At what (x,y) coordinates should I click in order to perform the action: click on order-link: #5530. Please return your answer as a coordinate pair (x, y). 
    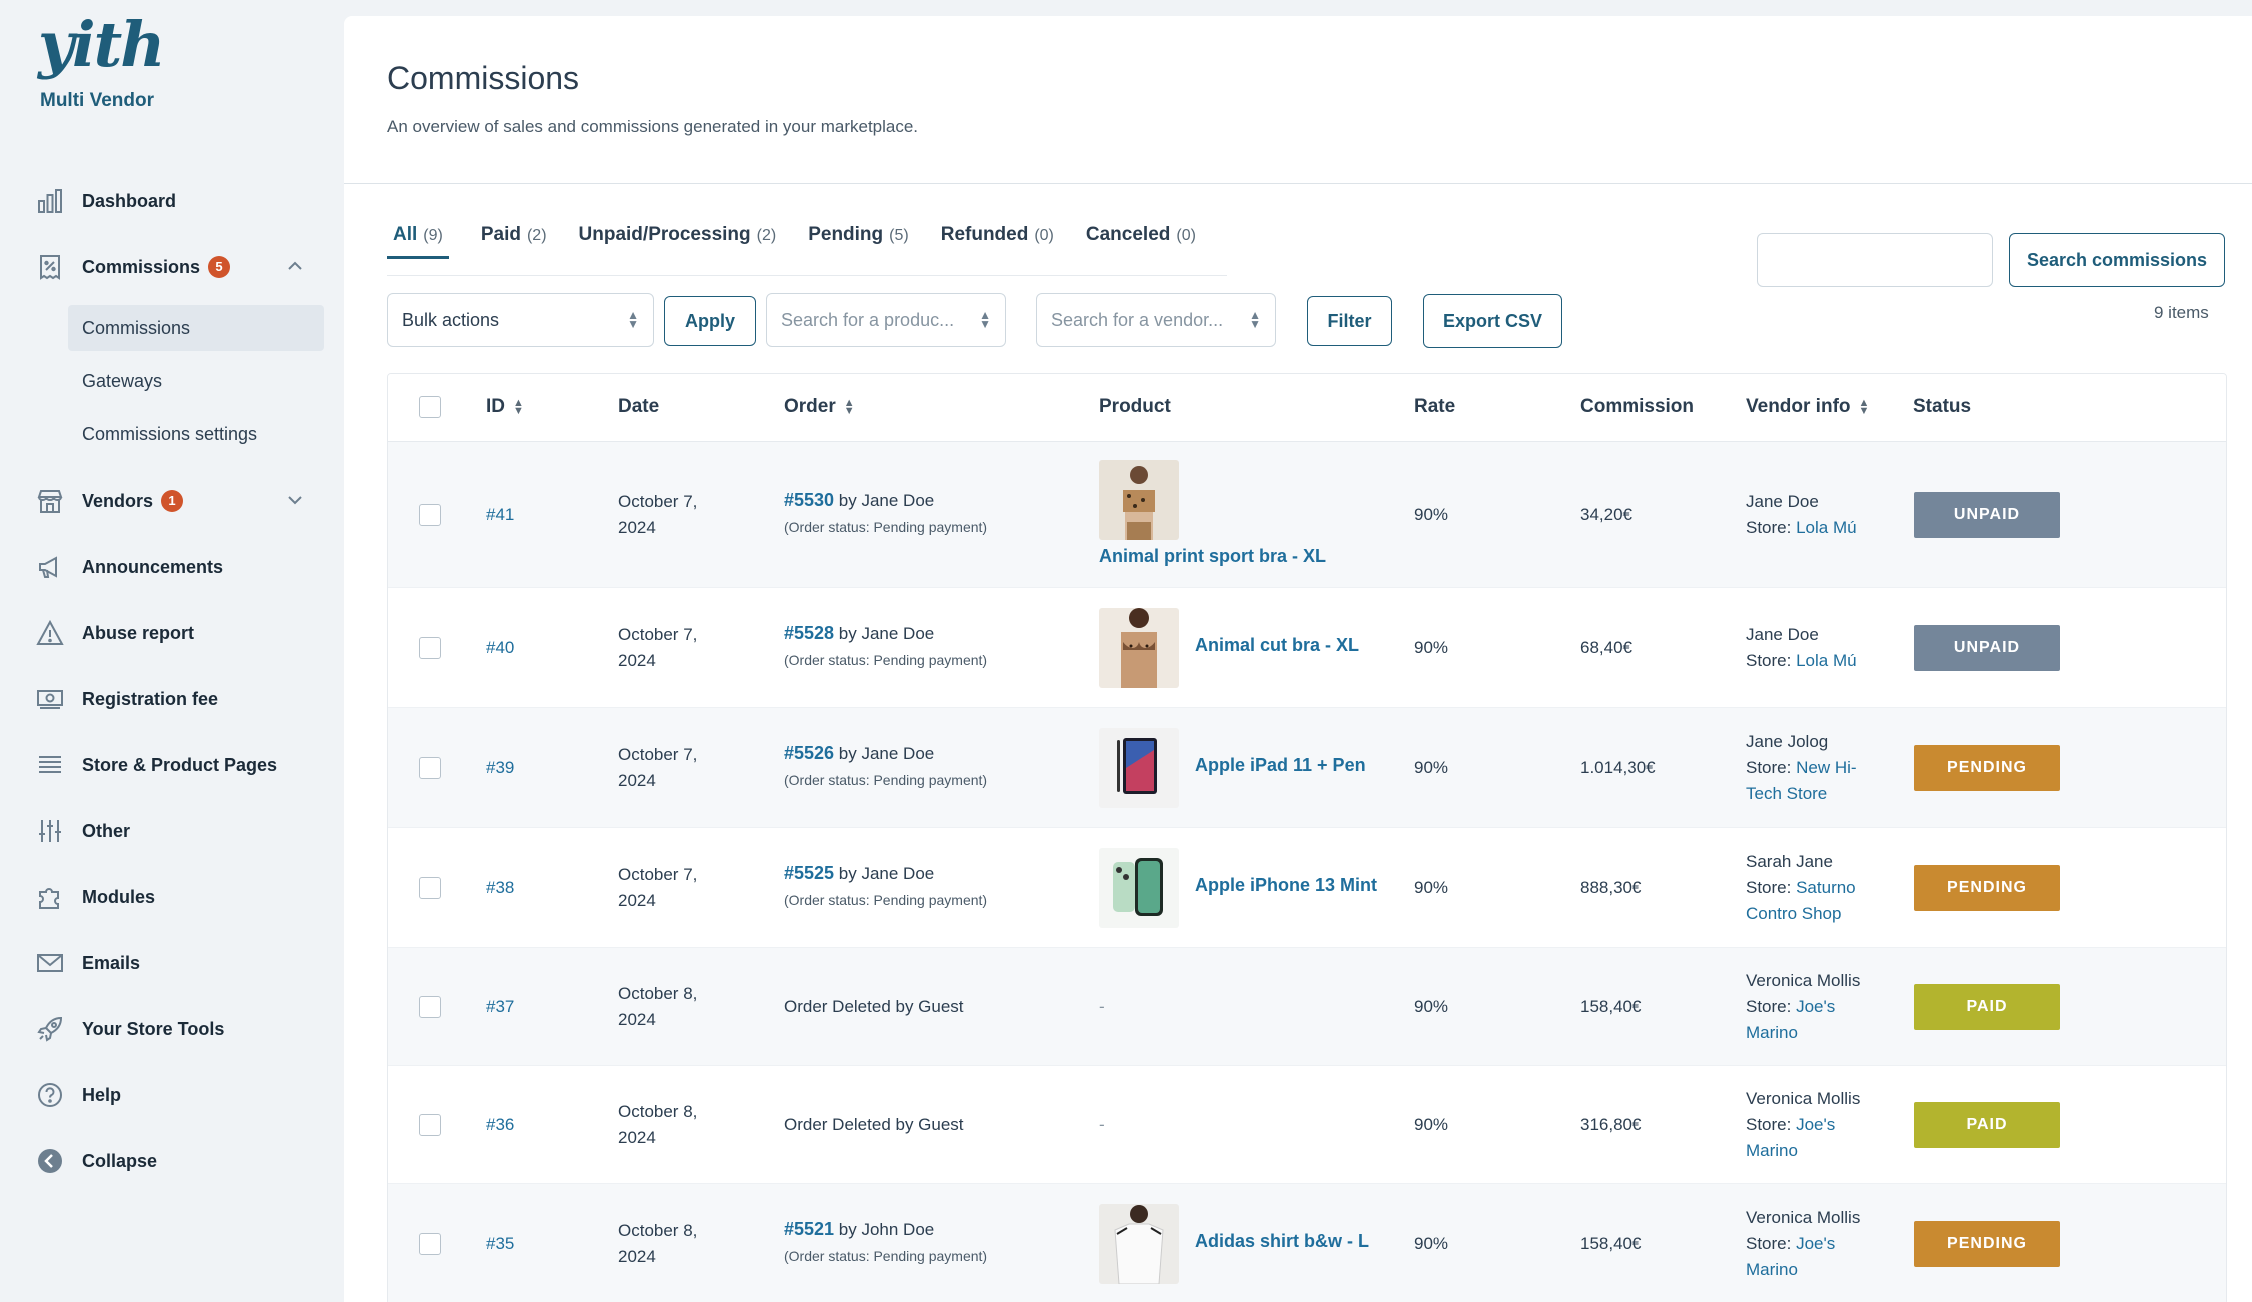
    Looking at the image, I should click on (809, 500).